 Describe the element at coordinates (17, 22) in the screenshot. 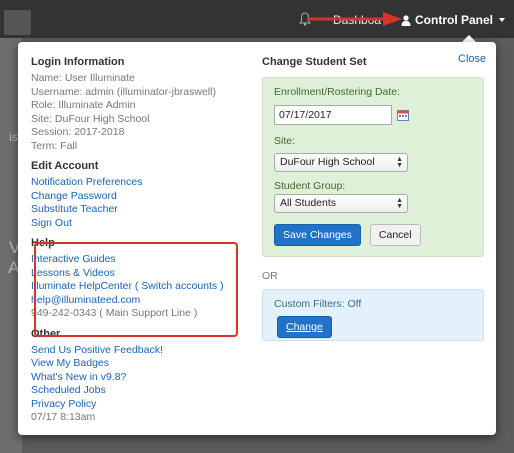

I see `app-logo` at that location.